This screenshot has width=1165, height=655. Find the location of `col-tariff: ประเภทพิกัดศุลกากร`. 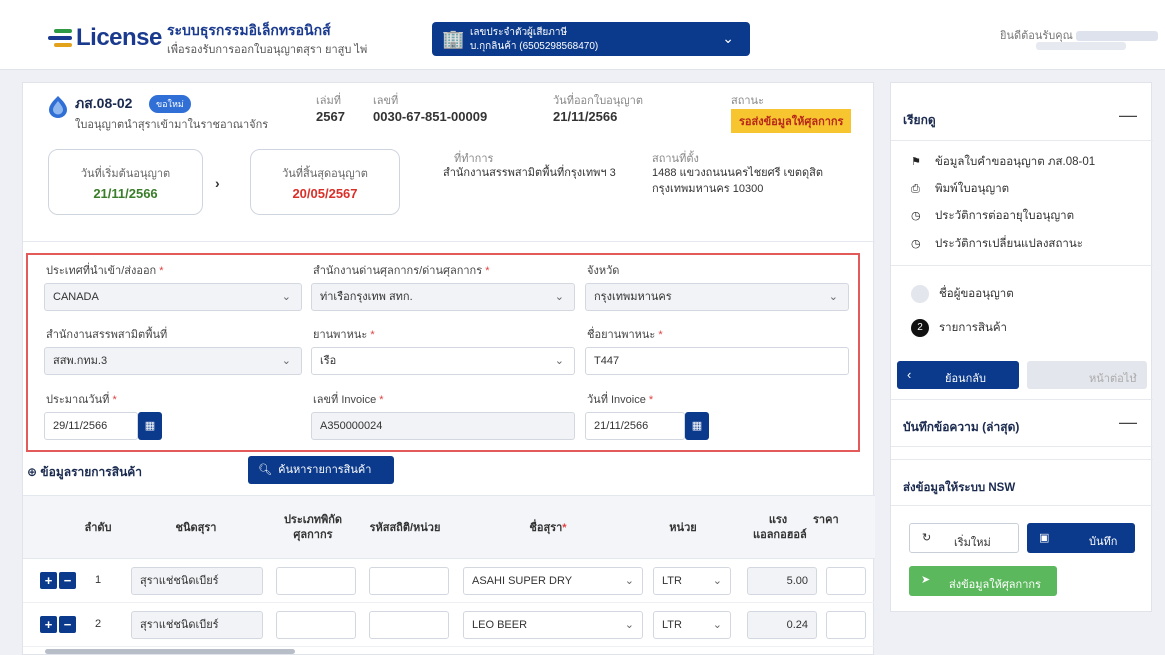

col-tariff: ประเภทพิกัดศุลกากร is located at coordinates (313, 527).